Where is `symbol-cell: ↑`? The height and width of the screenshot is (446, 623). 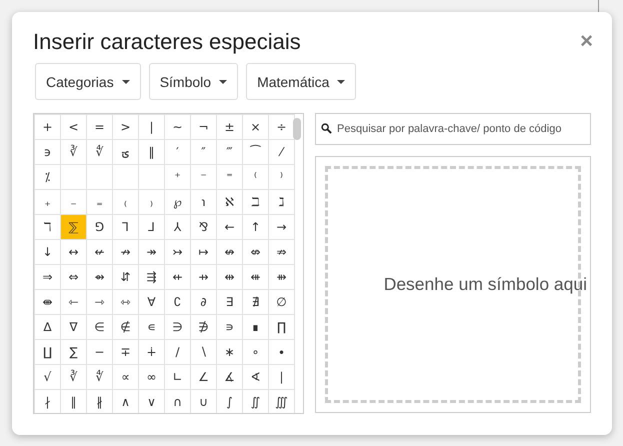
symbol-cell: ↑ is located at coordinates (255, 227).